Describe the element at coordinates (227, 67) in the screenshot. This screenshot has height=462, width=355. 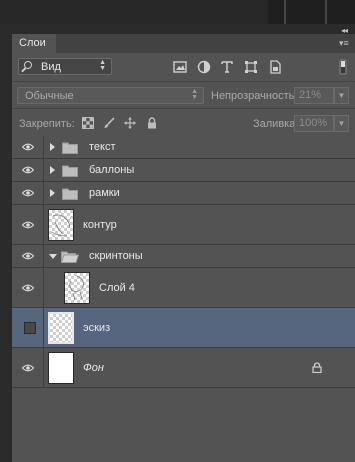
I see `type-filter-icon` at that location.